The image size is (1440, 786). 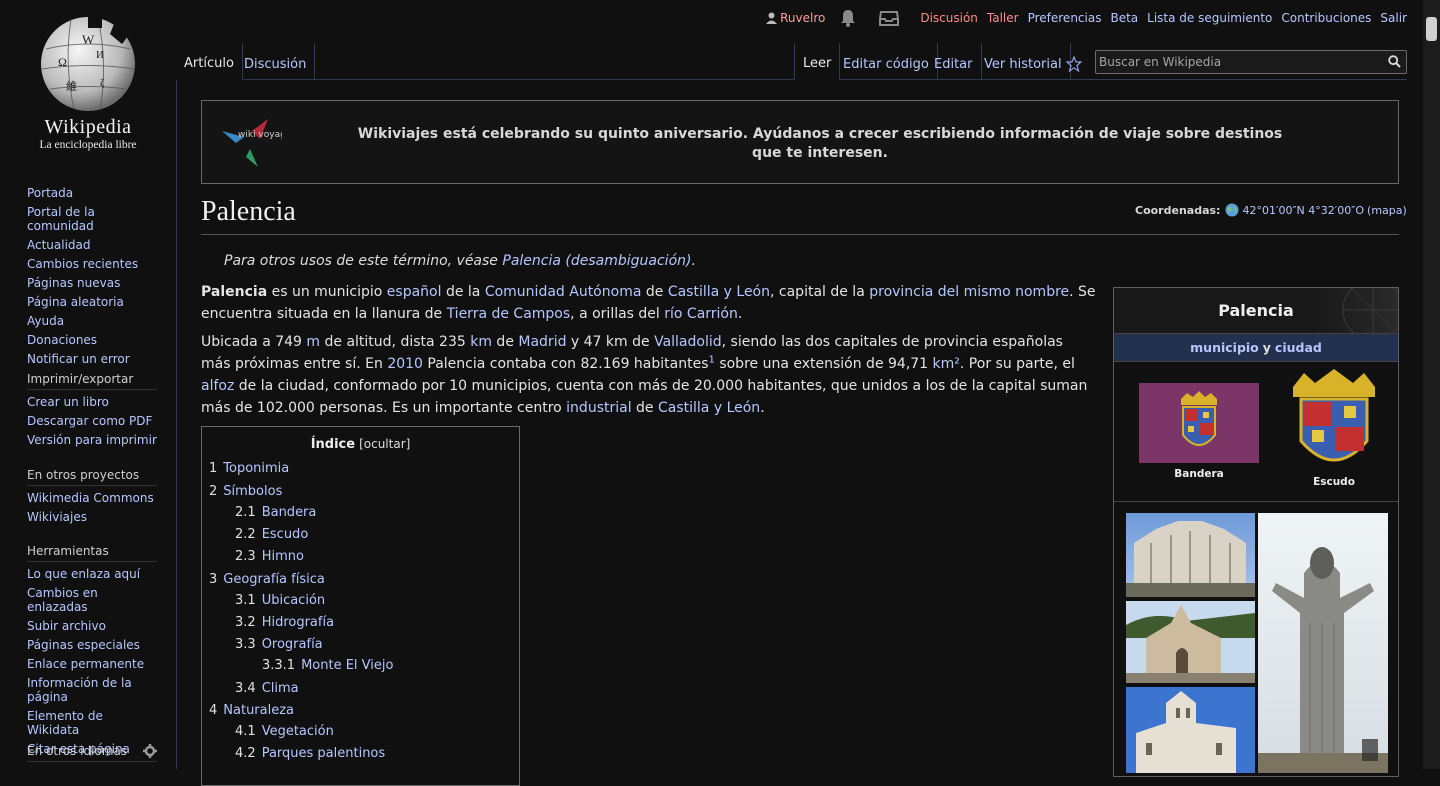 I want to click on personal-logout-link: Salir, so click(x=1393, y=18).